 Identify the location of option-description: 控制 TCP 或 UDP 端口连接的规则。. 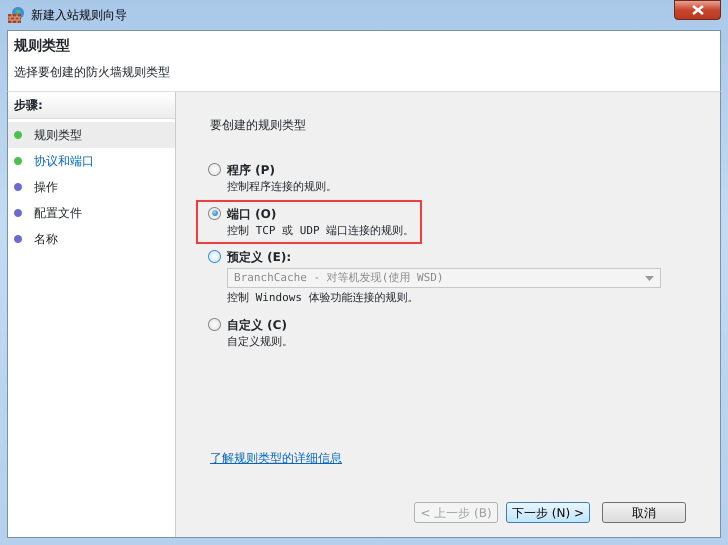
(320, 230).